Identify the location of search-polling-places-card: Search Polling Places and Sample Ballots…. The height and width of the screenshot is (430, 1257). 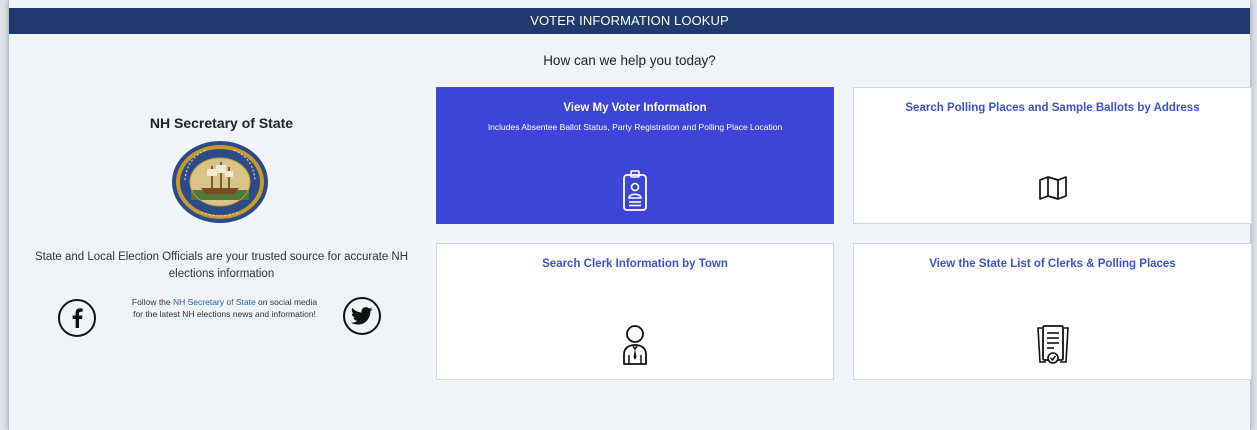
(1052, 155).